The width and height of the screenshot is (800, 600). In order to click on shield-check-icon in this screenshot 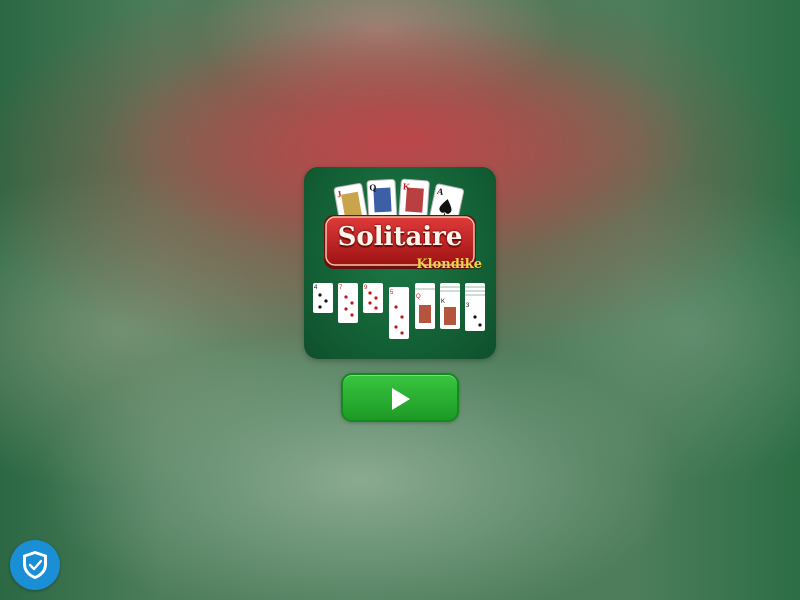, I will do `click(35, 565)`.